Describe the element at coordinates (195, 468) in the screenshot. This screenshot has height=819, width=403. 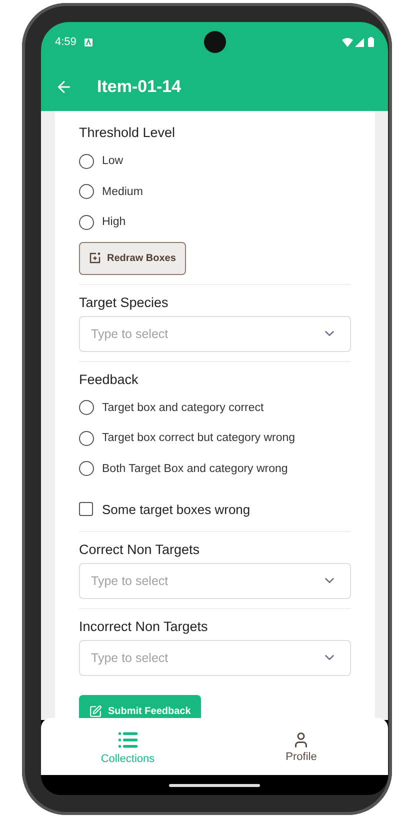
I see `option-label: Both Target Box and category wrong` at that location.